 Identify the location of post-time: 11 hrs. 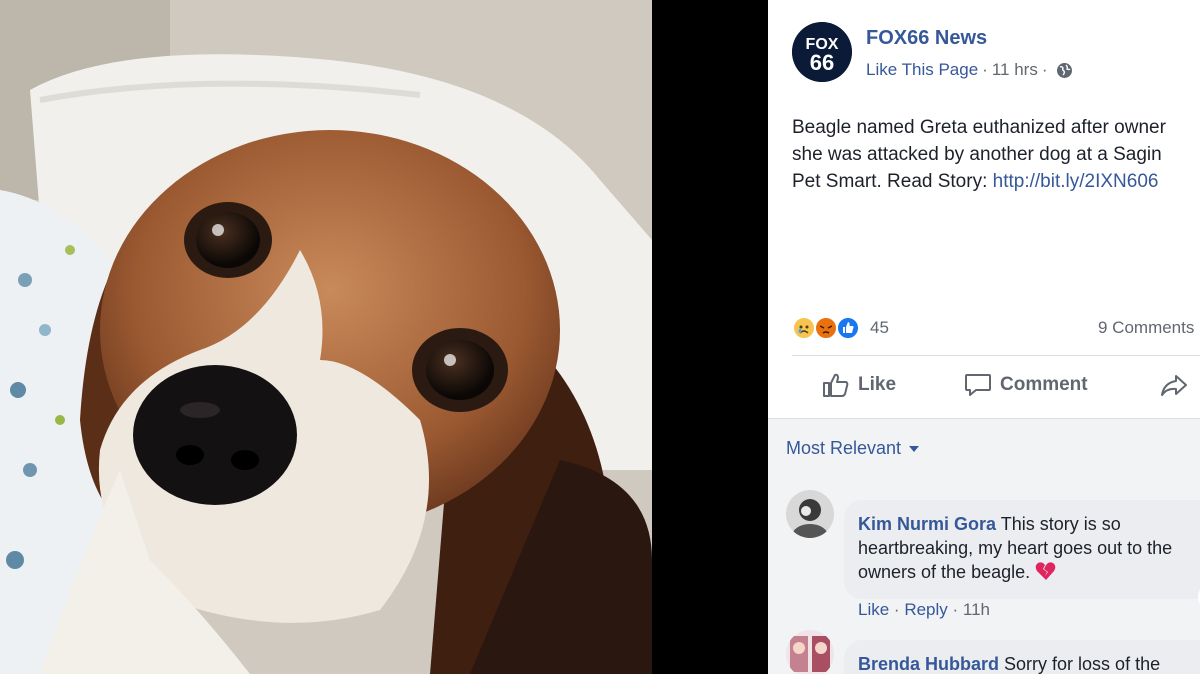
(1015, 70).